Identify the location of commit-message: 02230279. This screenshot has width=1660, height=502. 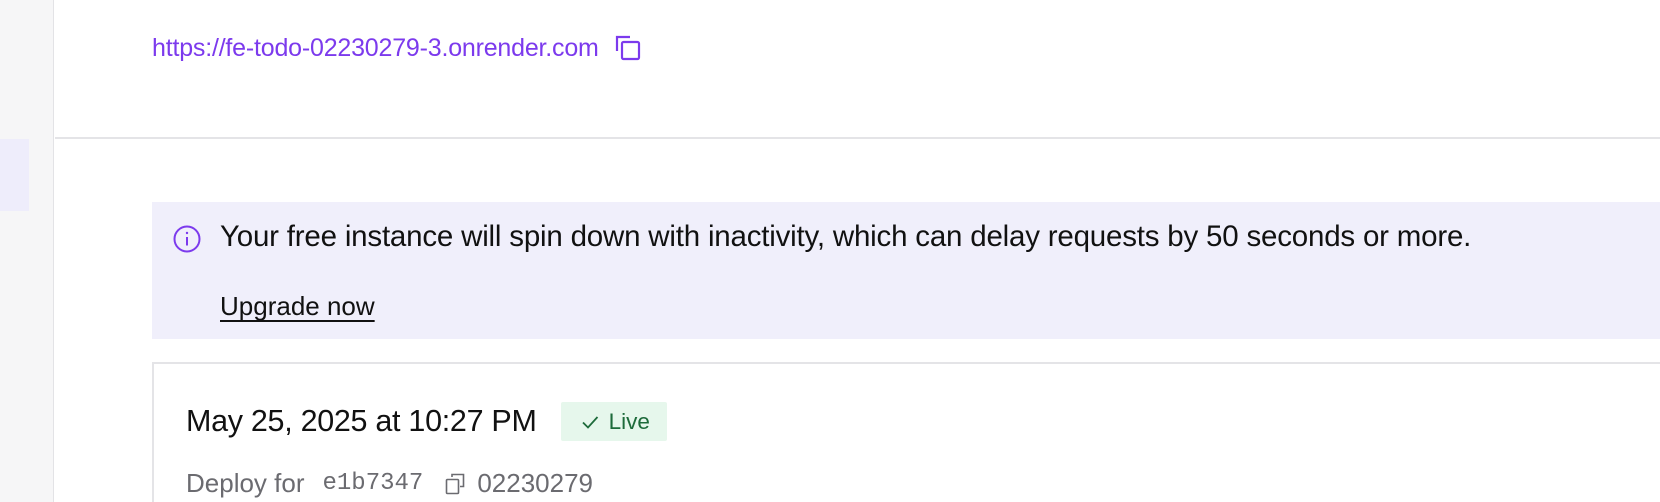
(535, 483).